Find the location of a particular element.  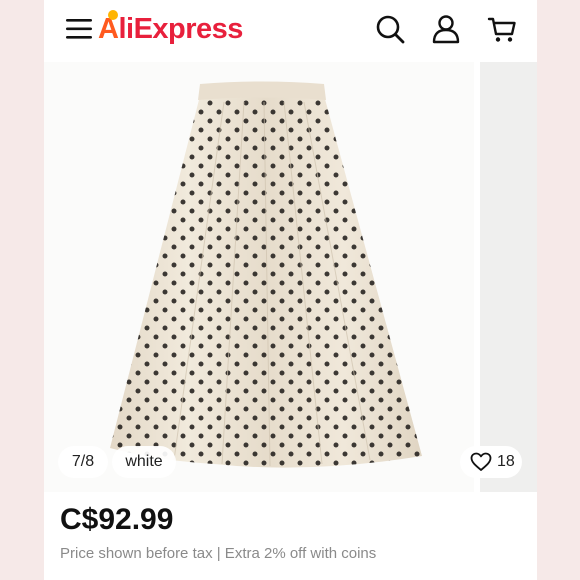

next-product-image is located at coordinates (508, 277).